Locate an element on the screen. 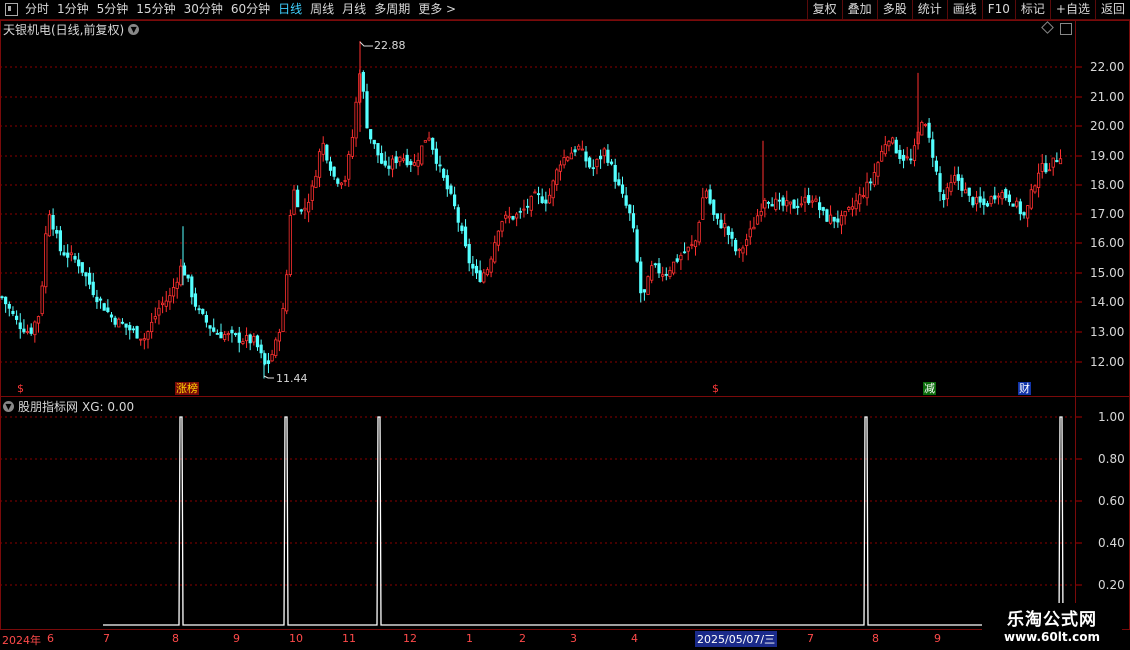 The width and height of the screenshot is (1130, 650). indicator-title: ▼ 股朋指标网 XG: 0.00 is located at coordinates (68, 406).